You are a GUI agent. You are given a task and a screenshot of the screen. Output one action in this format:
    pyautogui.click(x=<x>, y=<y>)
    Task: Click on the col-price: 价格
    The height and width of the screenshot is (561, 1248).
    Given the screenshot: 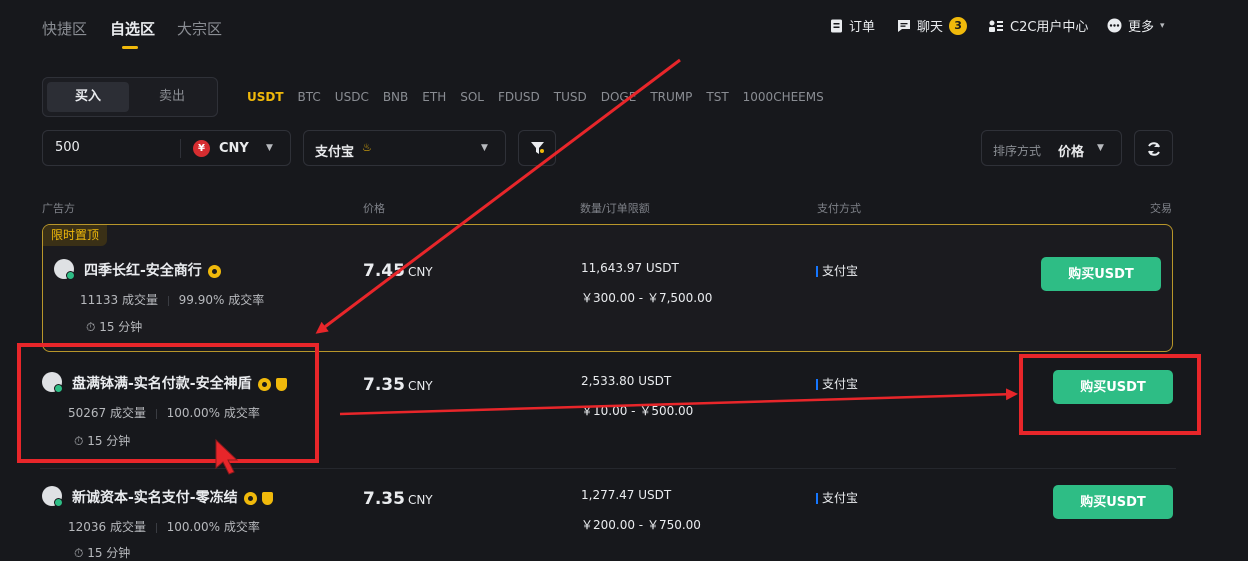 What is the action you would take?
    pyautogui.click(x=374, y=208)
    